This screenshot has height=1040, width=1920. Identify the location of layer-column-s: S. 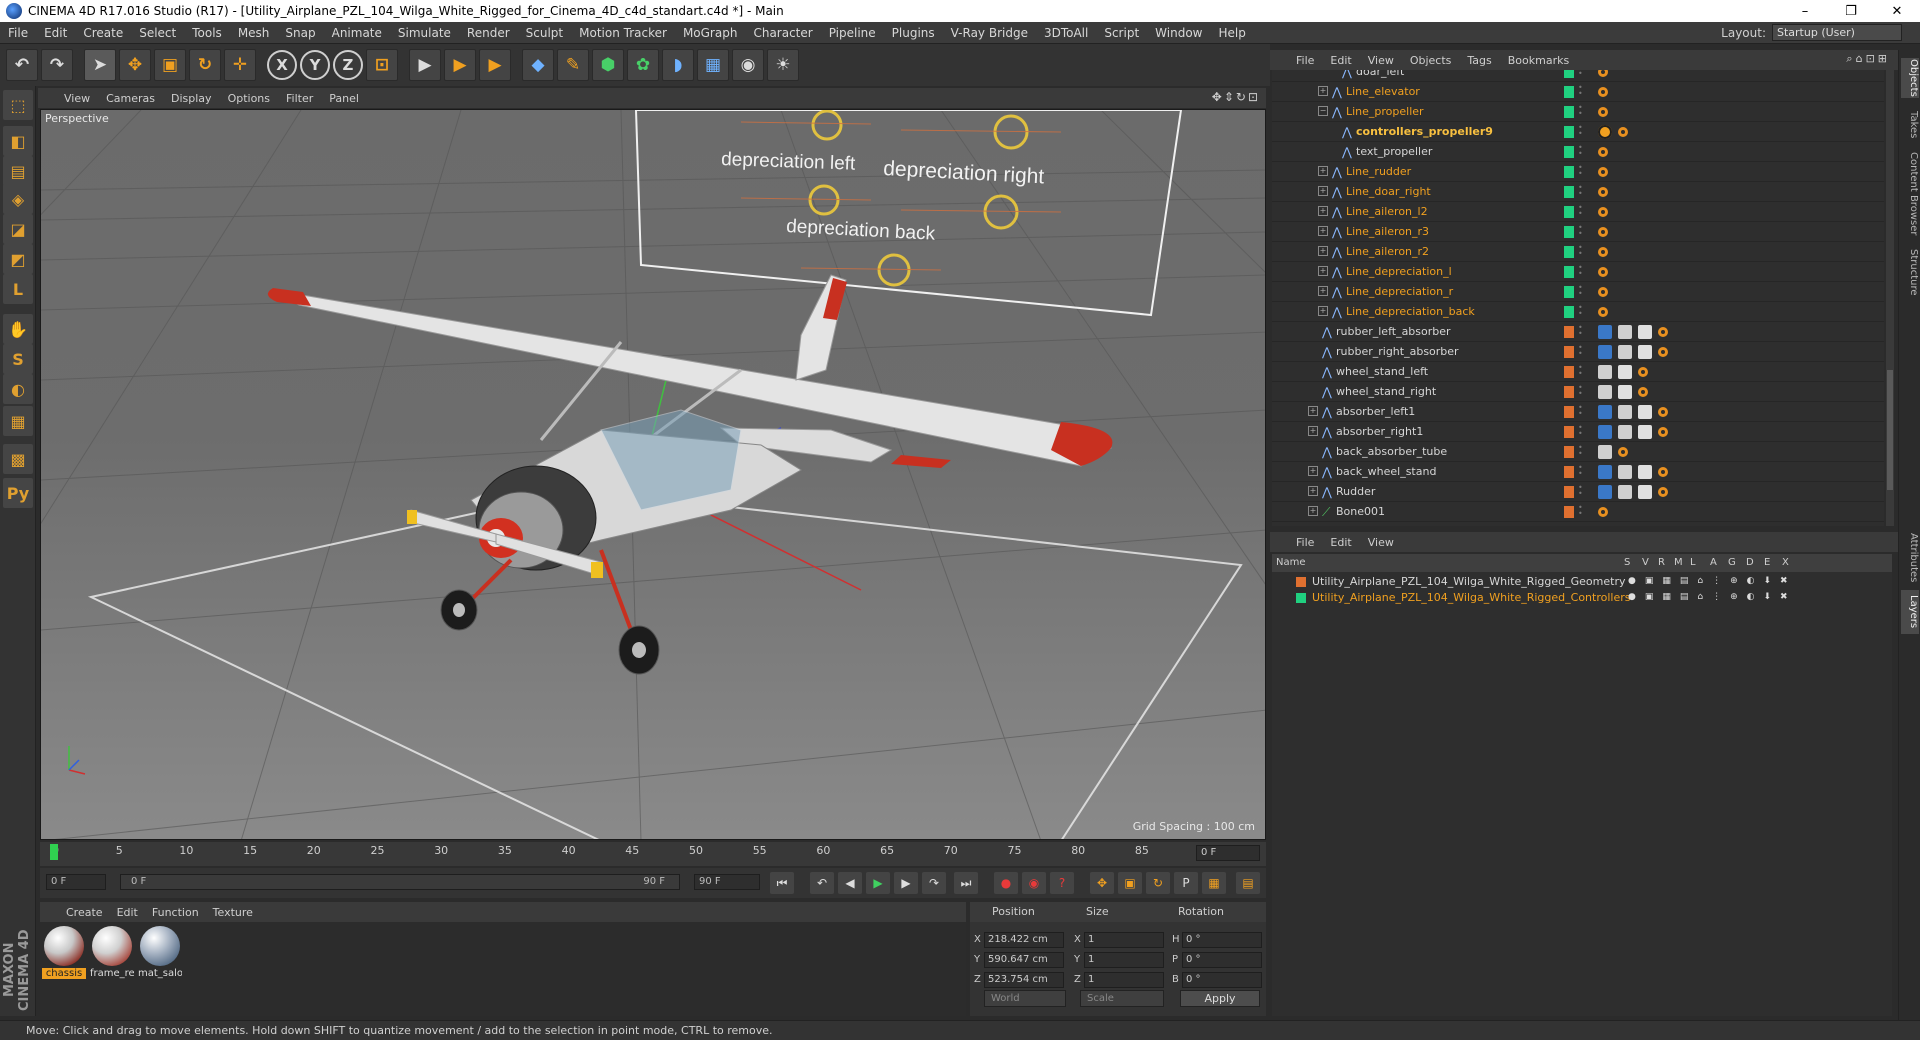
(1627, 562).